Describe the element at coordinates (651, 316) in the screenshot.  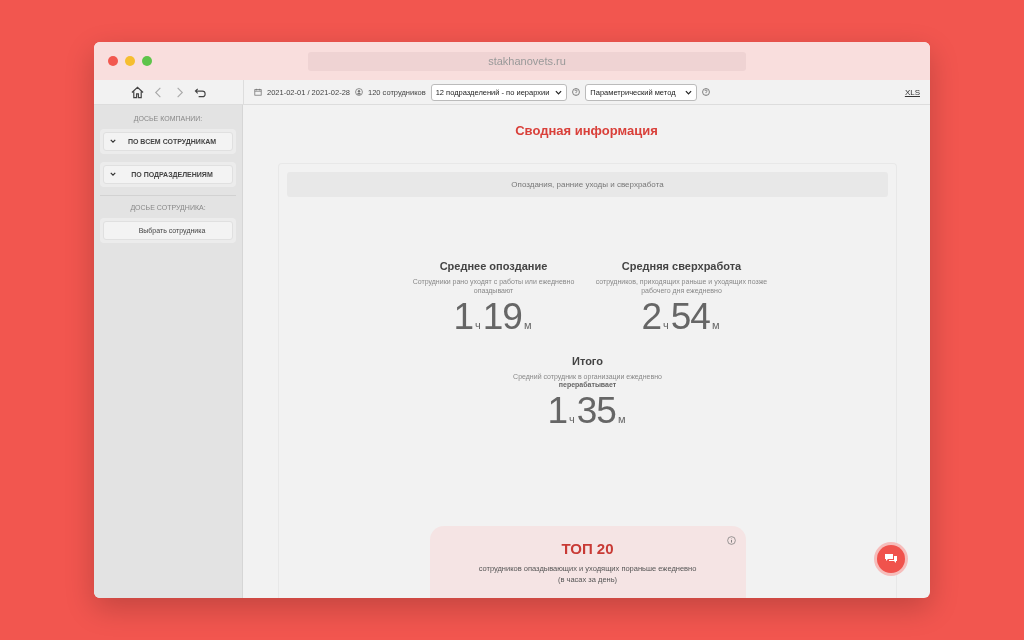
I see `hours-value: 2` at that location.